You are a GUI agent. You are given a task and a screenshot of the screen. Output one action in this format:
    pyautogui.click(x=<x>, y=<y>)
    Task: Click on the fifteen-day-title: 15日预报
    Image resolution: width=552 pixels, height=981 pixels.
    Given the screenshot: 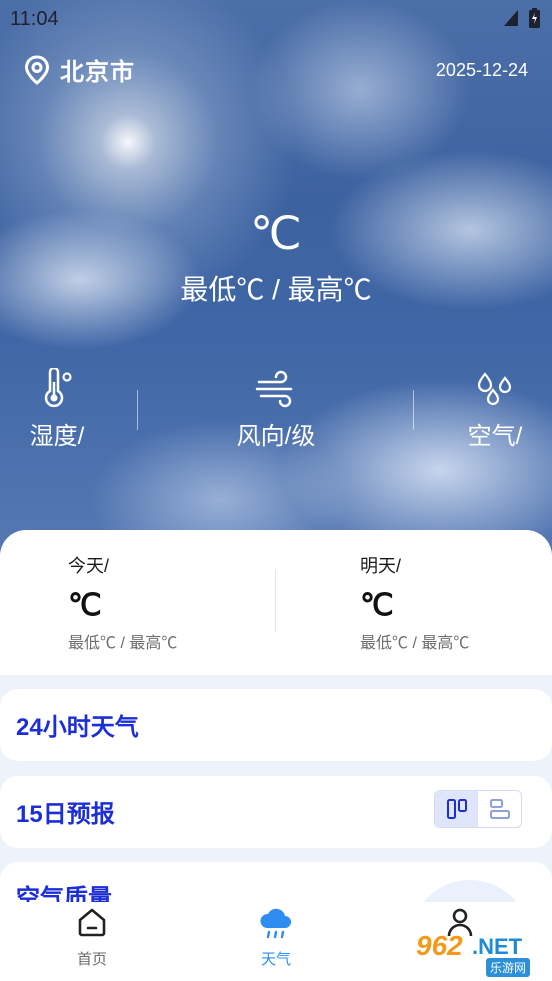 What is the action you would take?
    pyautogui.click(x=65, y=814)
    